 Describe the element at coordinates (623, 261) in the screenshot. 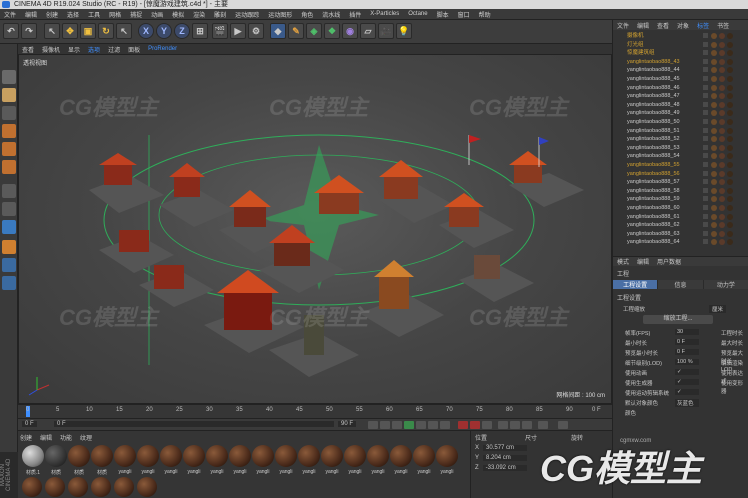

I see `attr-tab-mode: 模式` at that location.